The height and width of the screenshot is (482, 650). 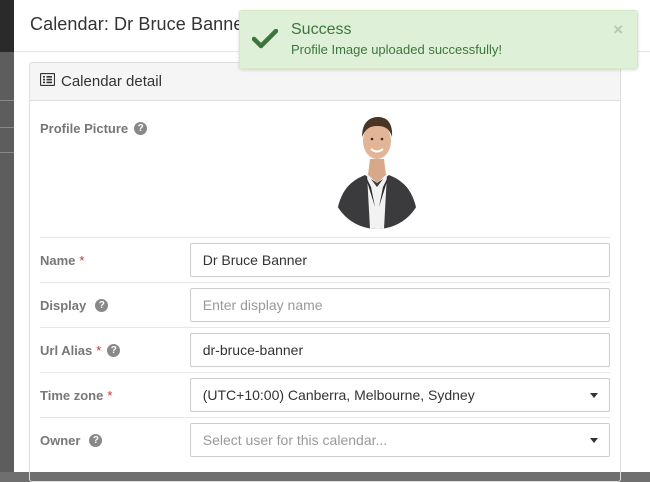 What do you see at coordinates (66, 350) in the screenshot?
I see `url-alias-label: Url Alias` at bounding box center [66, 350].